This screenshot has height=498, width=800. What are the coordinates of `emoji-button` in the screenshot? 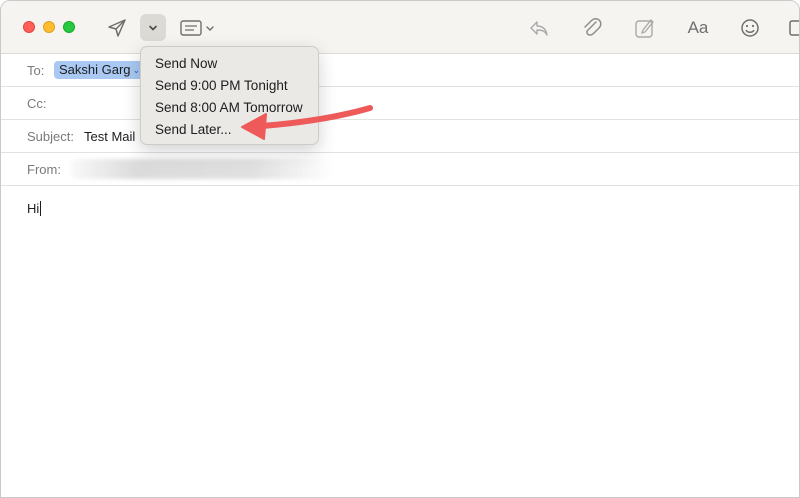 It's located at (750, 28).